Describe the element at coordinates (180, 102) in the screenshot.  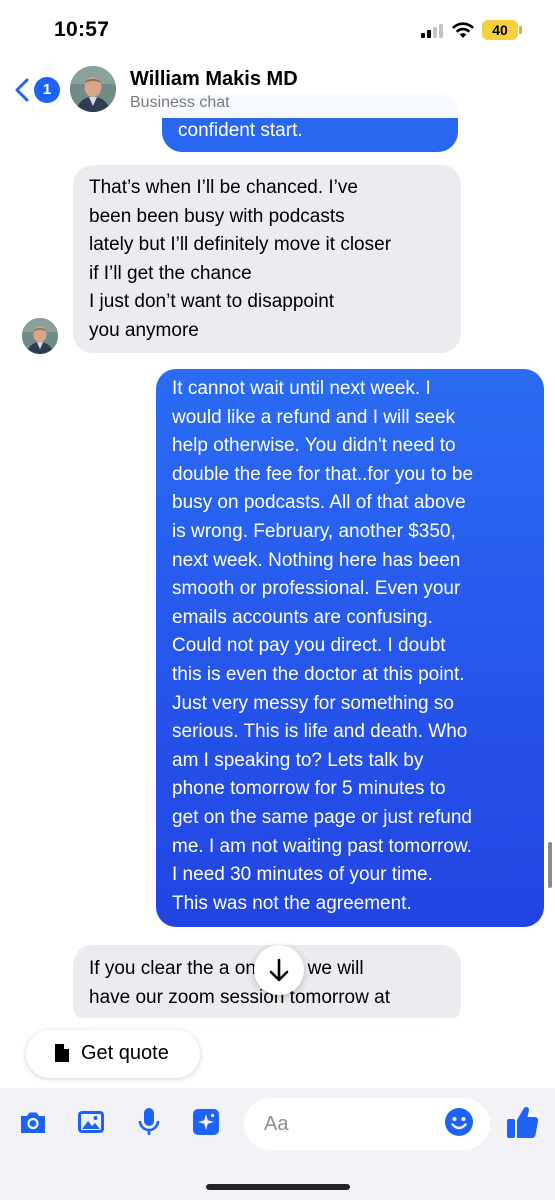
I see `contact-subtitle: Business chat` at that location.